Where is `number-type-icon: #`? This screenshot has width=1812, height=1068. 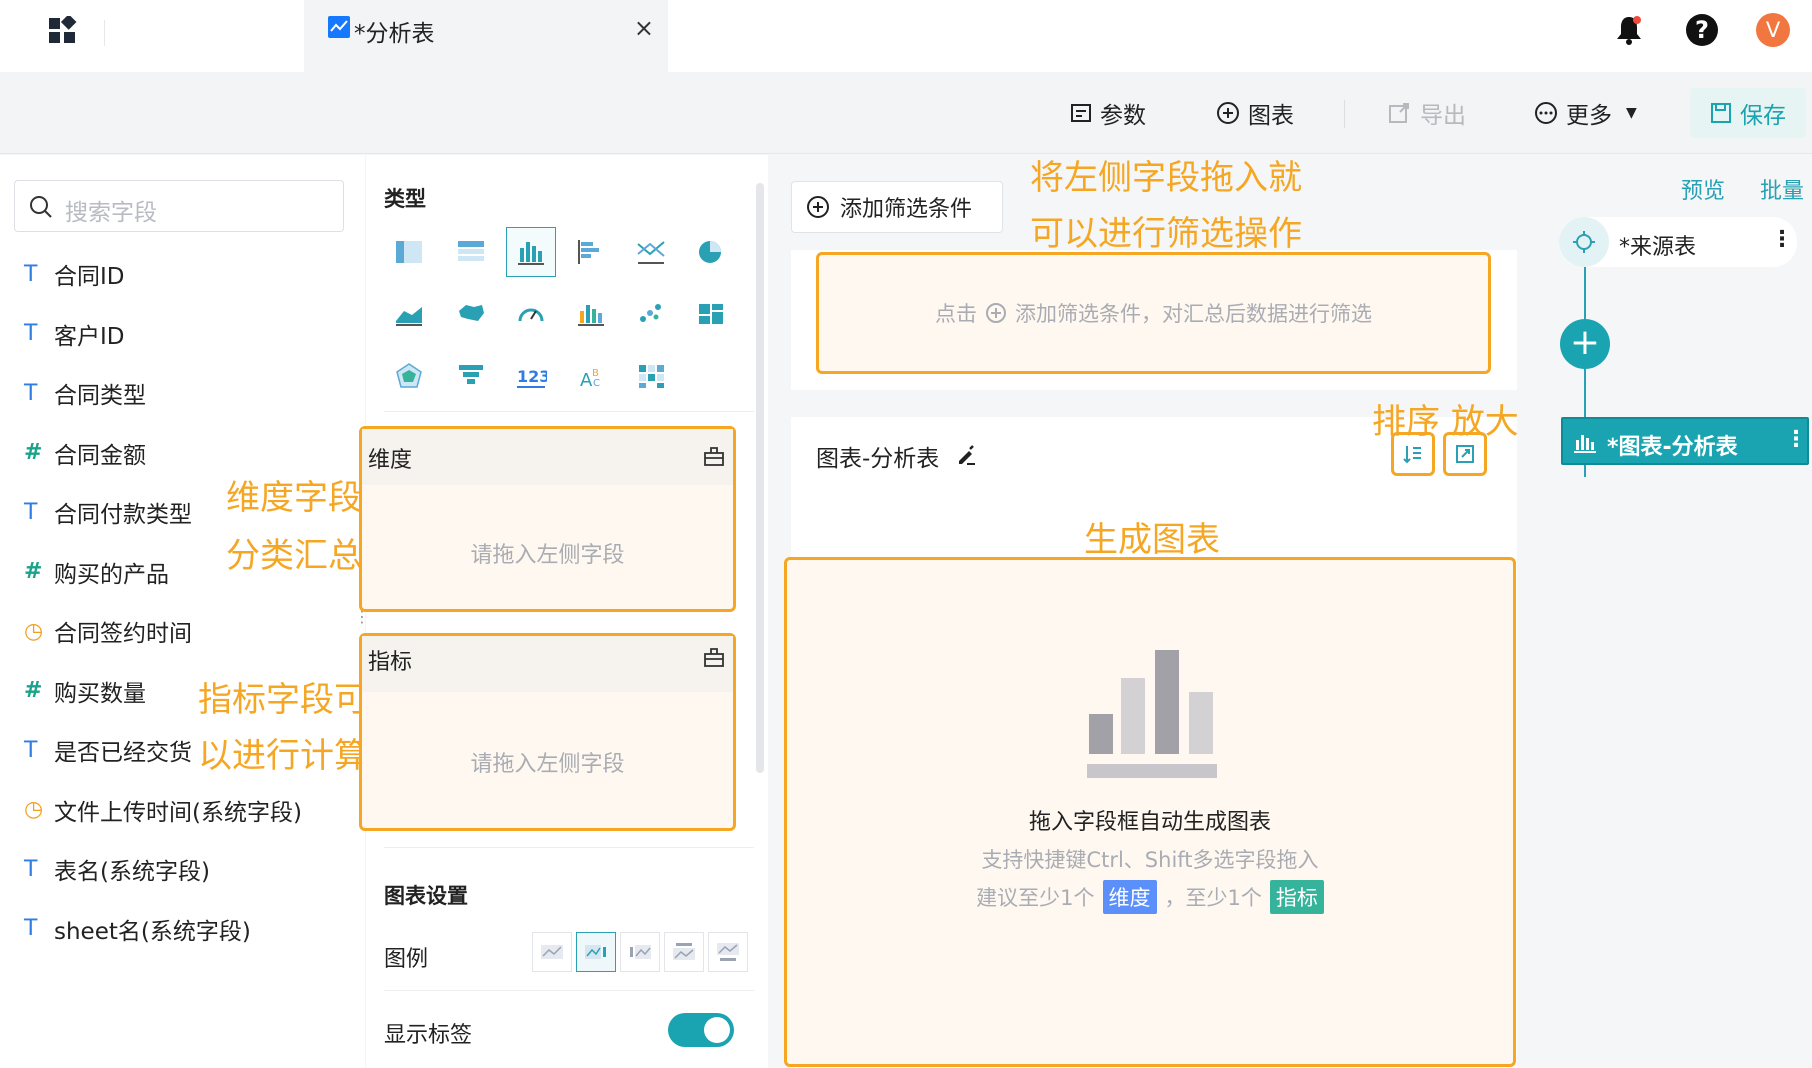
number-type-icon: # is located at coordinates (33, 452).